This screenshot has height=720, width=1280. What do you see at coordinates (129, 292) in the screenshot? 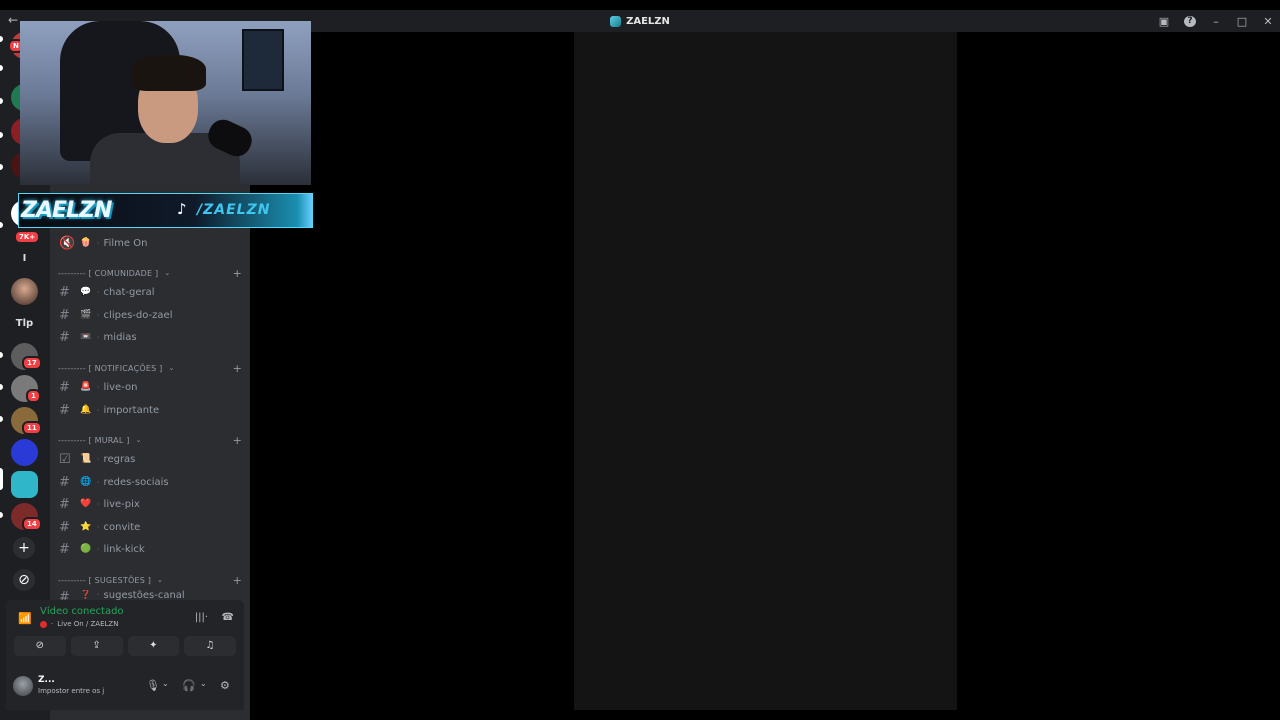
I see `channel-name: chat-geral` at bounding box center [129, 292].